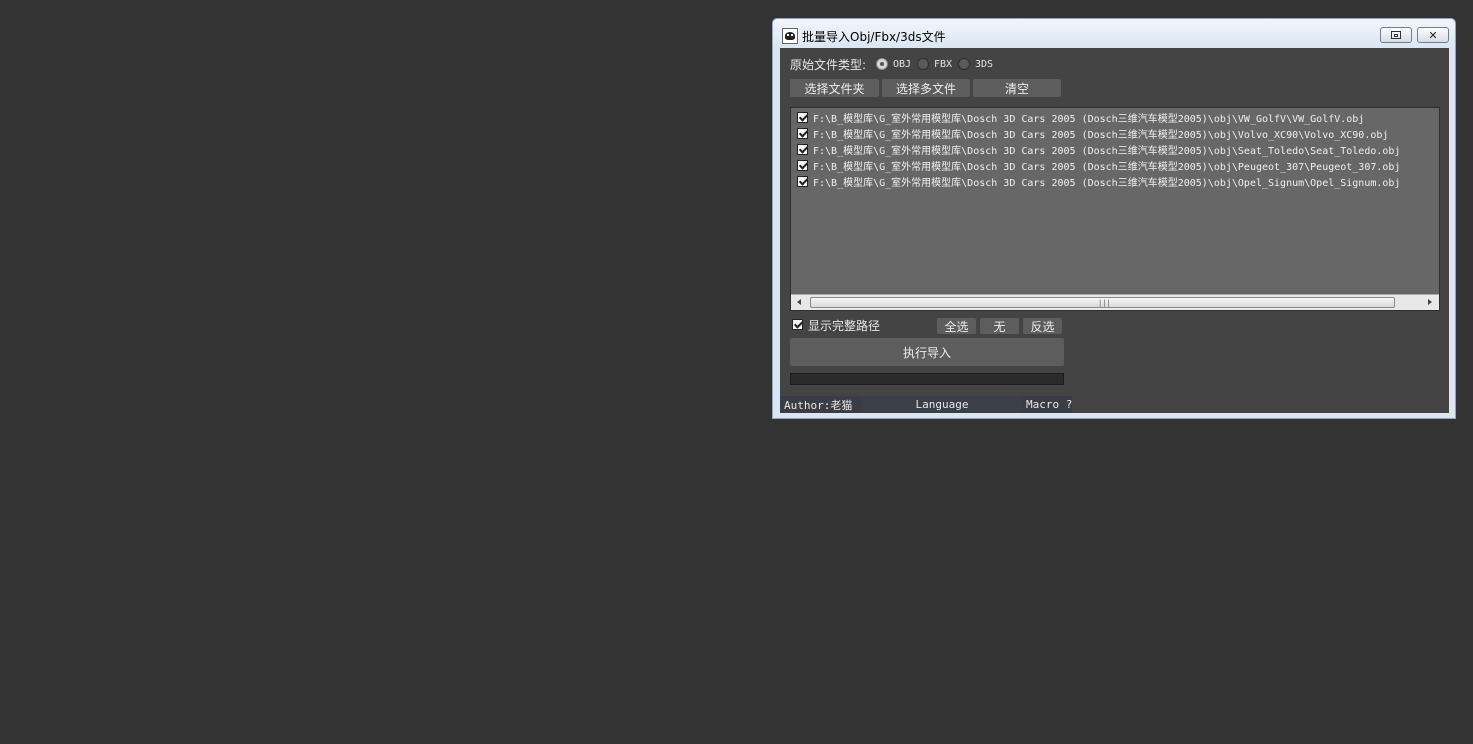 This screenshot has width=1473, height=744. What do you see at coordinates (874, 37) in the screenshot?
I see `window-title: 批量导入Obj/Fbx/3ds文件` at bounding box center [874, 37].